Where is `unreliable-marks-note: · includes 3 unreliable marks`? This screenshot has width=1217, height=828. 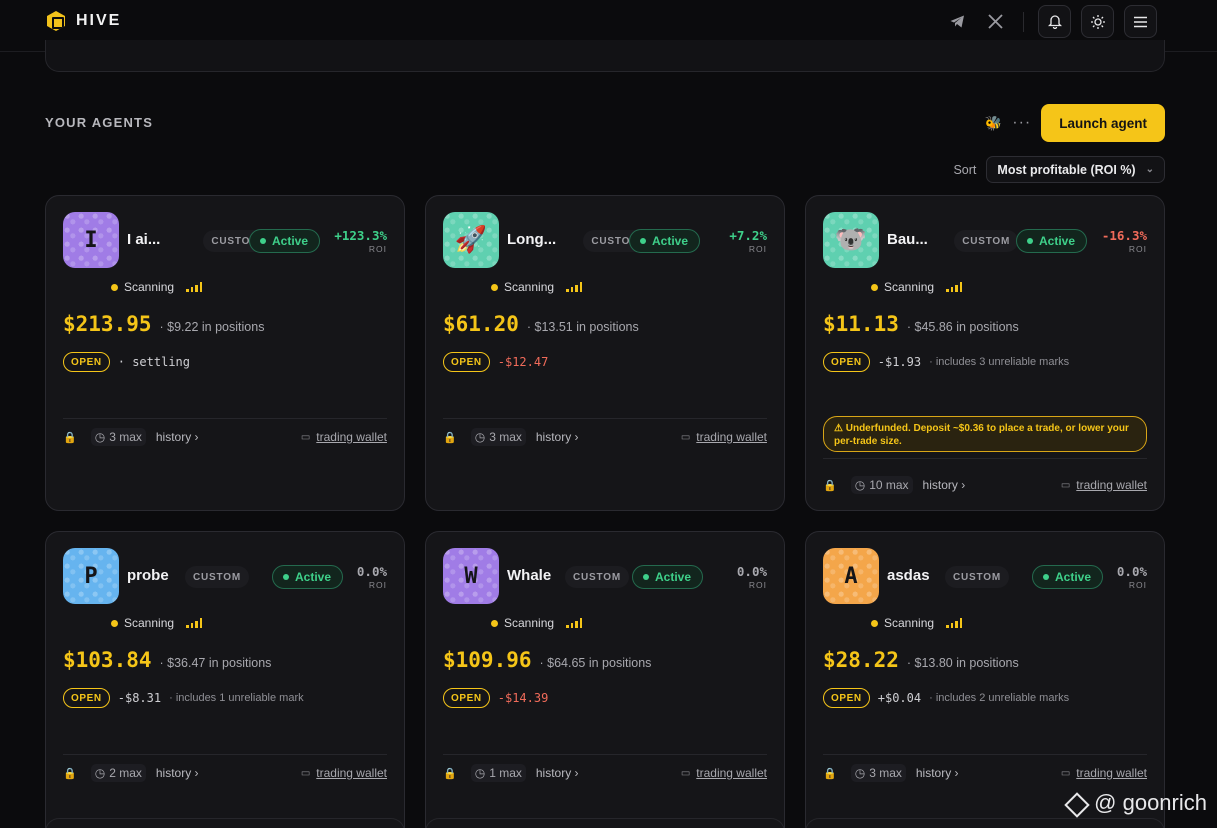 unreliable-marks-note: · includes 3 unreliable marks is located at coordinates (999, 362).